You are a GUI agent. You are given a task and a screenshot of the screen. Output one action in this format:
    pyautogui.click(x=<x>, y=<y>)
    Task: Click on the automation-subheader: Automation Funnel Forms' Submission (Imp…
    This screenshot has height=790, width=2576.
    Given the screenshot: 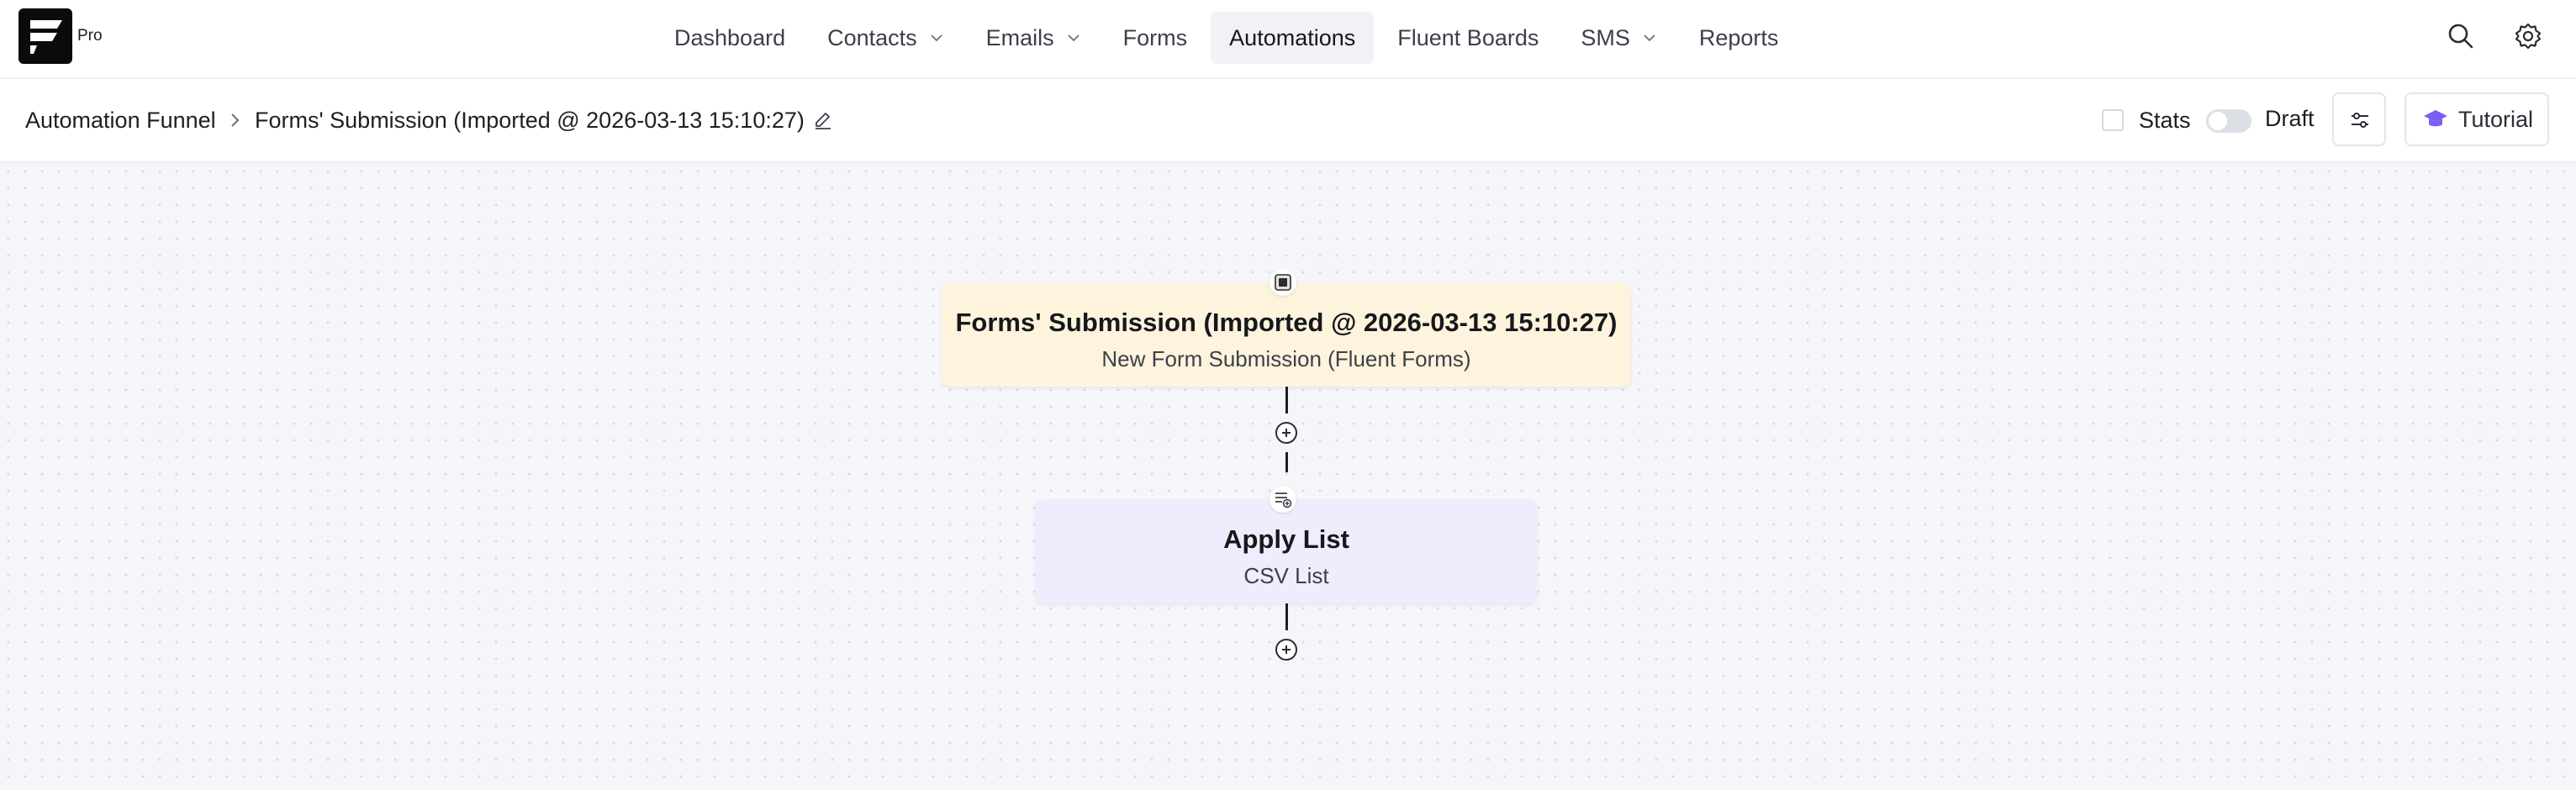 What is the action you would take?
    pyautogui.click(x=1288, y=121)
    